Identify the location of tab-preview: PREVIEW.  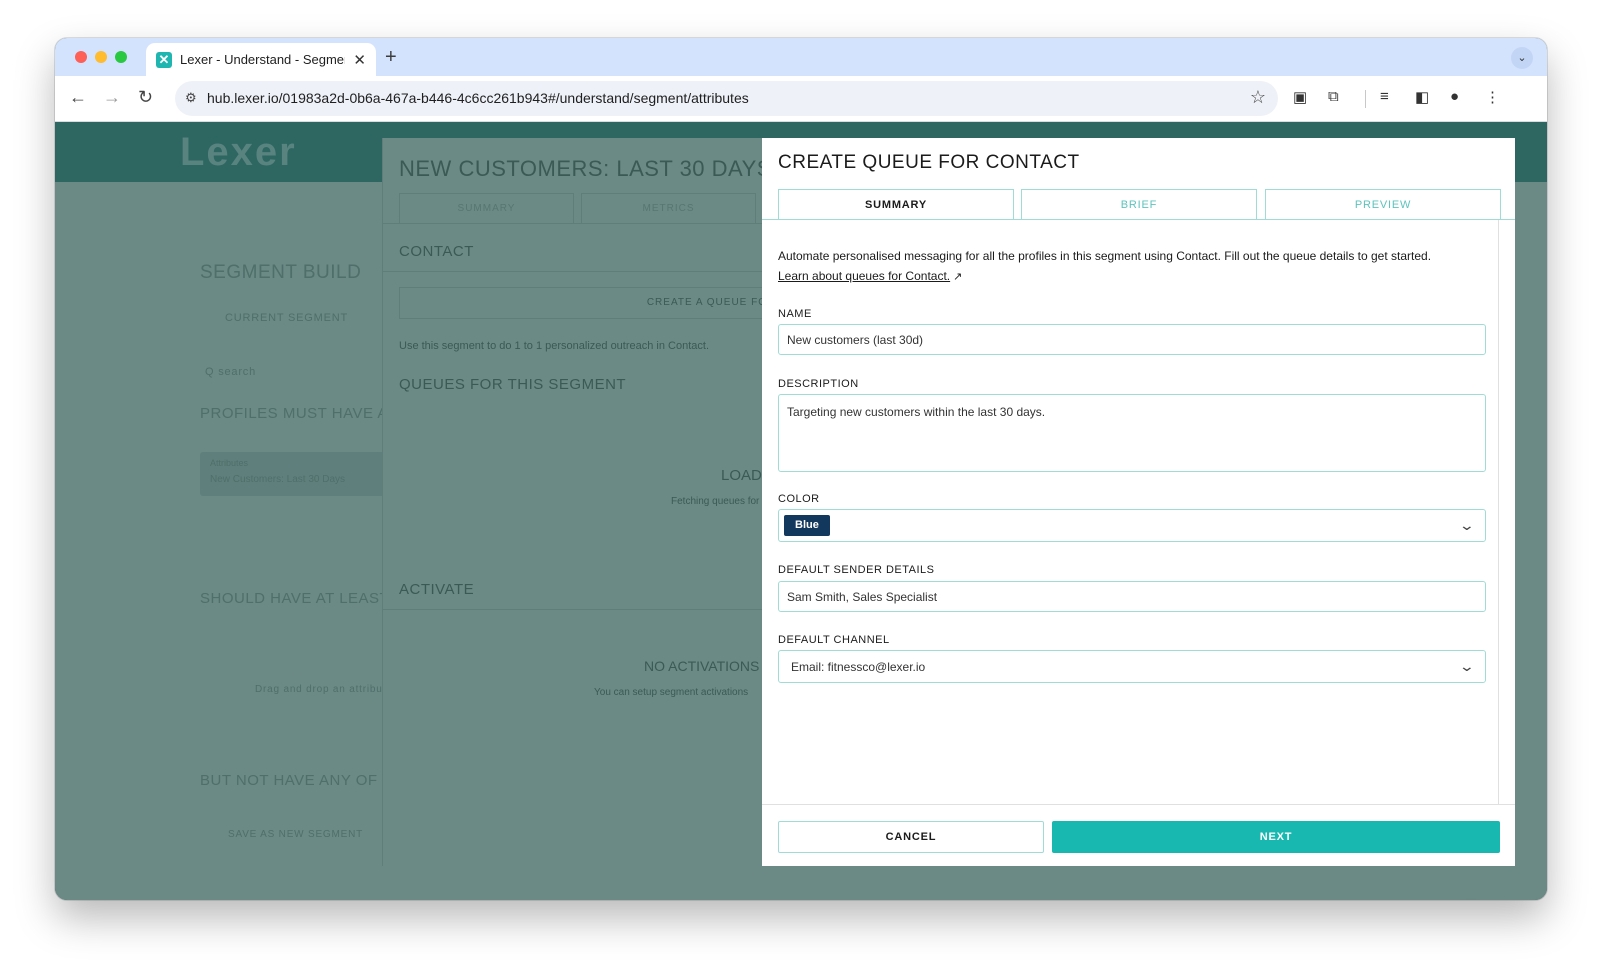
(1383, 204).